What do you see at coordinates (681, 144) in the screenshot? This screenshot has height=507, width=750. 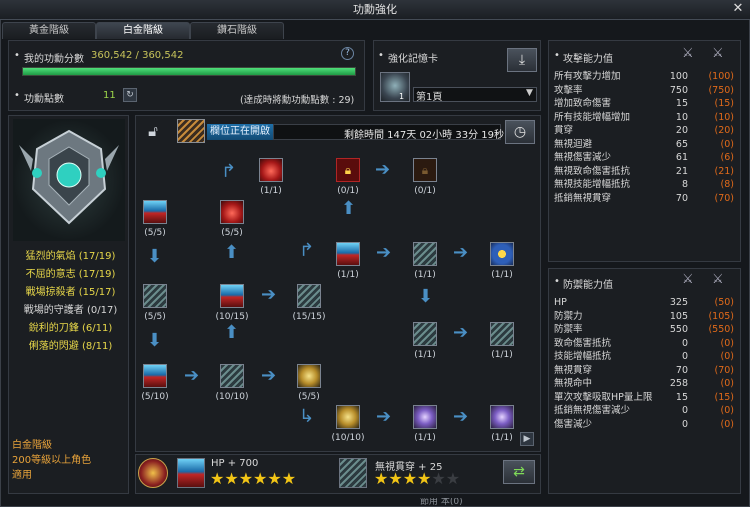 I see `stat-value: 65` at bounding box center [681, 144].